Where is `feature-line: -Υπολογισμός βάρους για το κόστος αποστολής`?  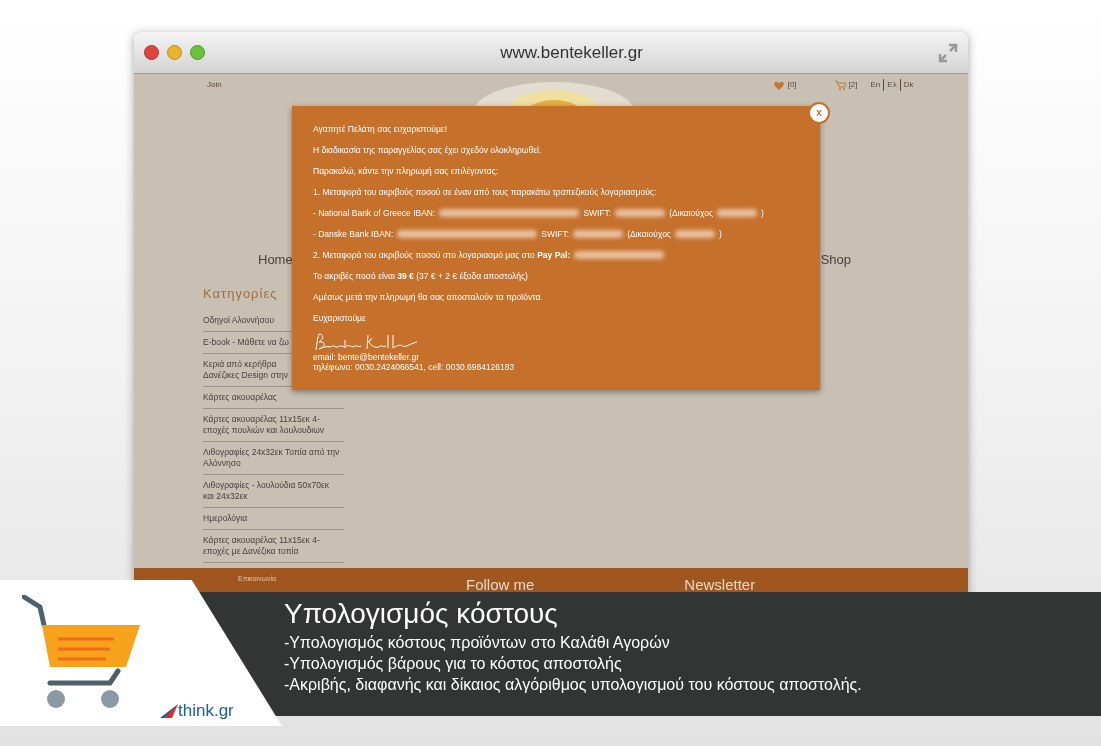
feature-line: -Υπολογισμός βάρους για το κόστος αποστολής is located at coordinates (453, 664).